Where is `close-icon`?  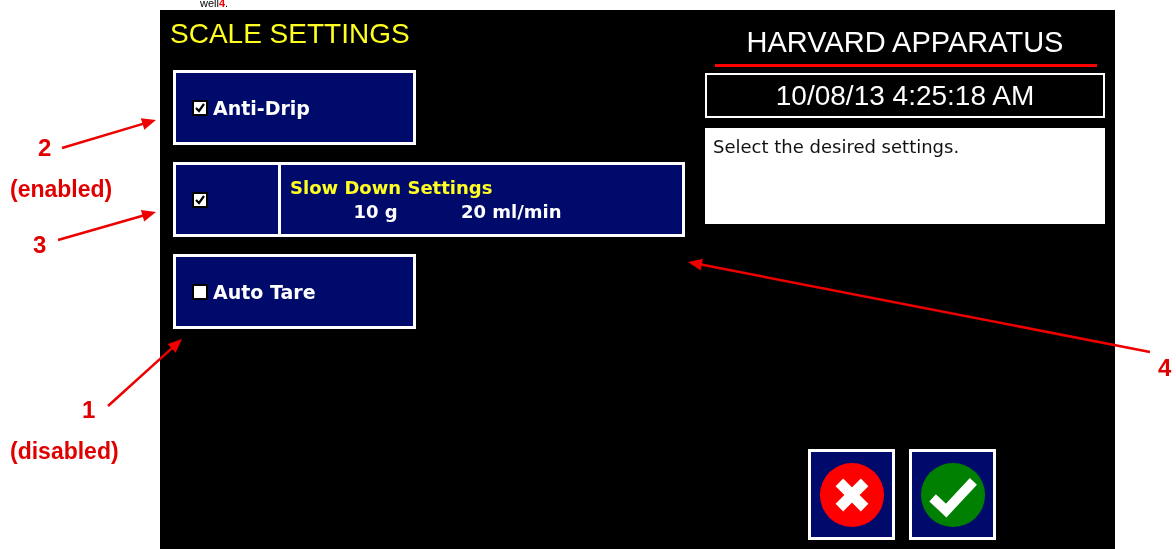 close-icon is located at coordinates (851, 494).